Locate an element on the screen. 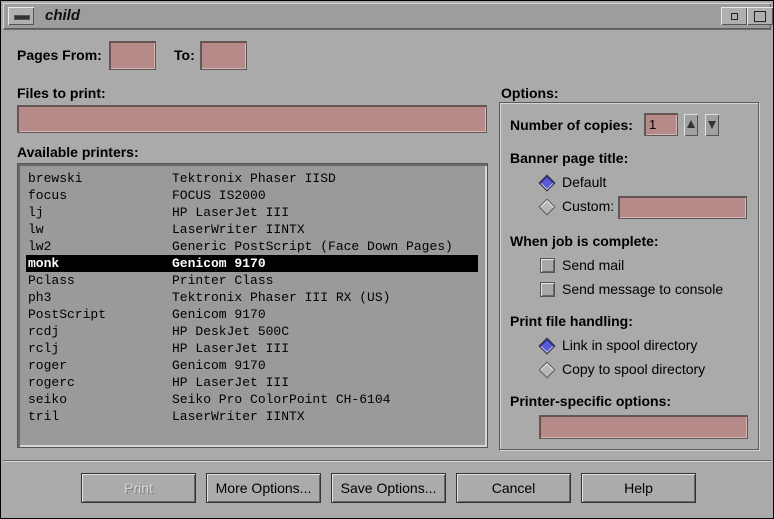  minimize-icon is located at coordinates (734, 16).